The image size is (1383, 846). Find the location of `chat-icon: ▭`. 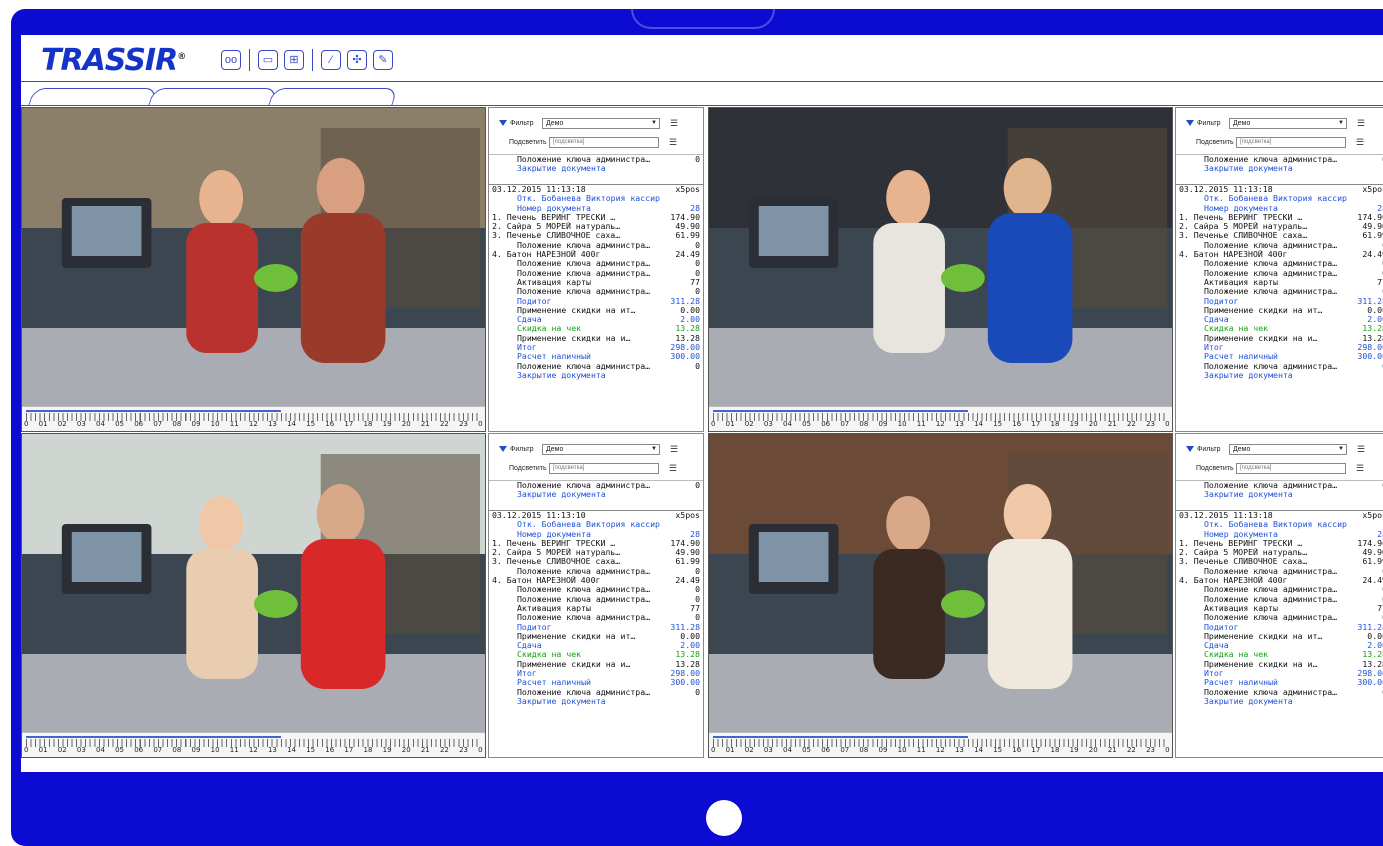

chat-icon: ▭ is located at coordinates (268, 60).